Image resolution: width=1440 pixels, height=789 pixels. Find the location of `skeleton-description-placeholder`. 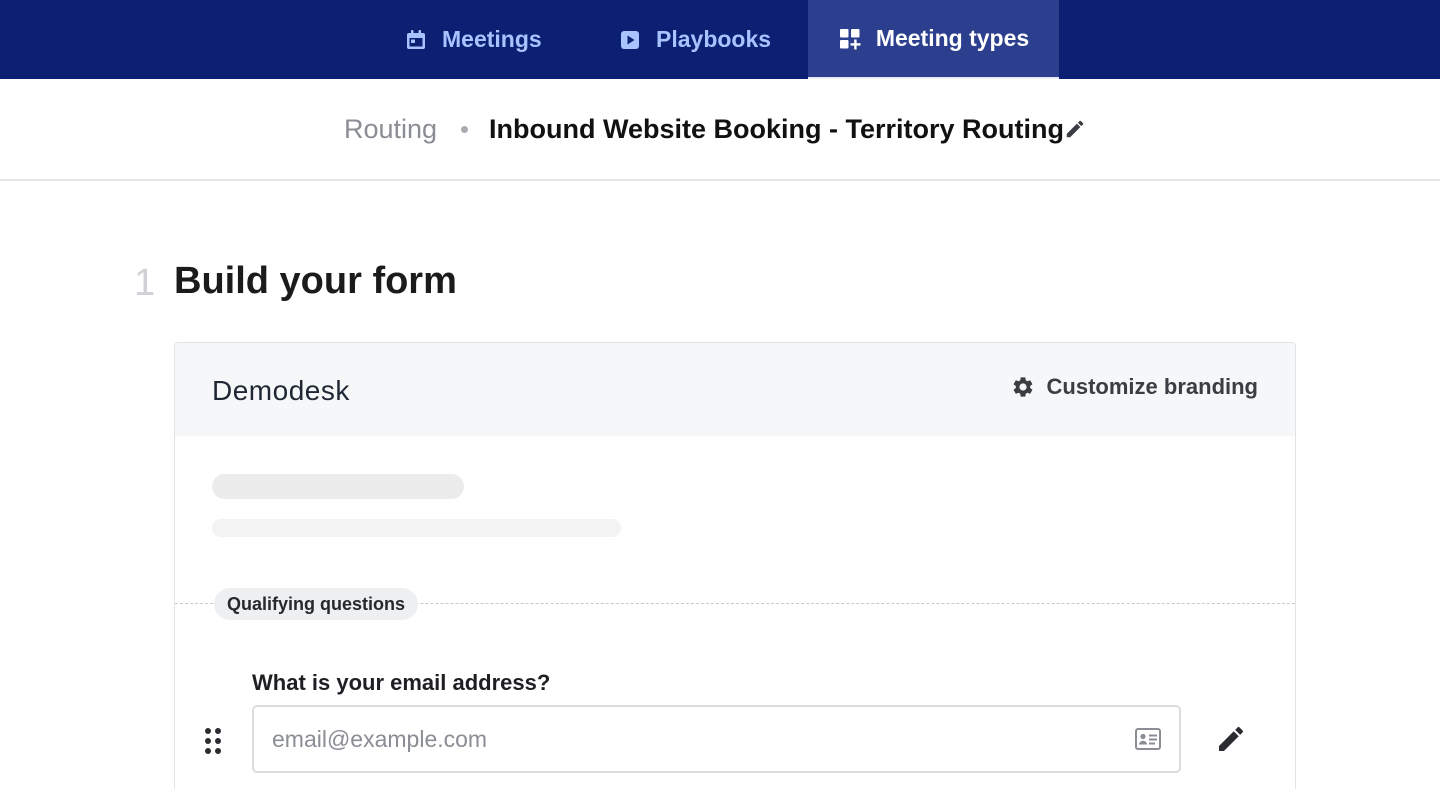

skeleton-description-placeholder is located at coordinates (416, 528).